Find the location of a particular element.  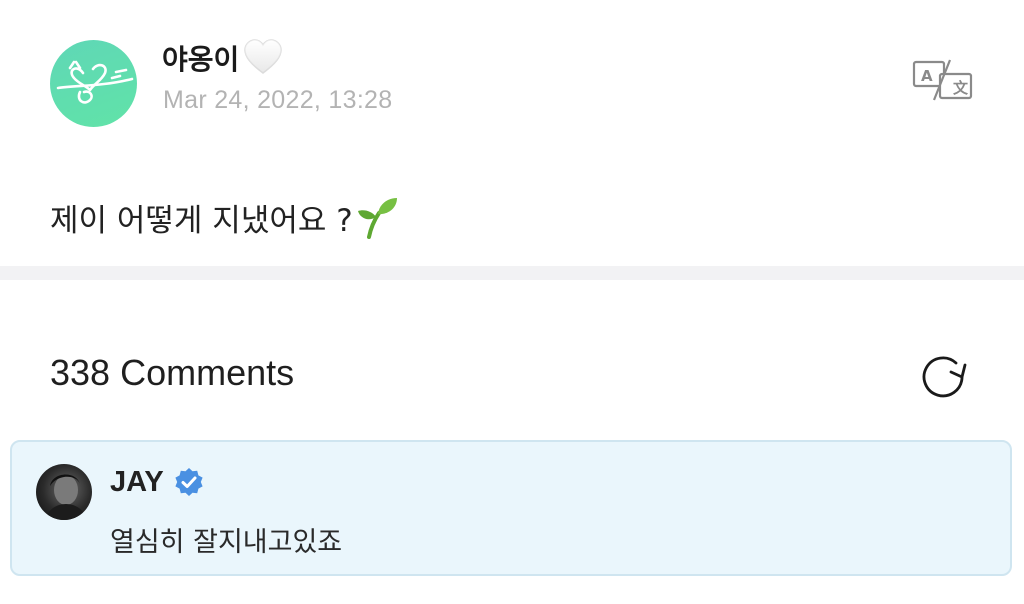

section-divider is located at coordinates (512, 273).